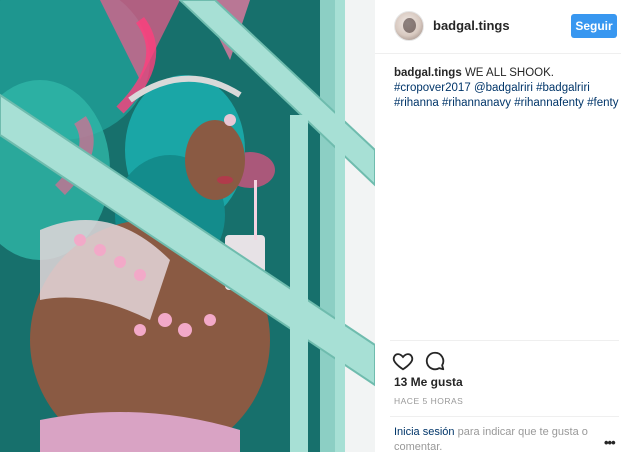 This screenshot has width=621, height=452. Describe the element at coordinates (563, 88) in the screenshot. I see `hashtag-link: #badgalriri` at that location.